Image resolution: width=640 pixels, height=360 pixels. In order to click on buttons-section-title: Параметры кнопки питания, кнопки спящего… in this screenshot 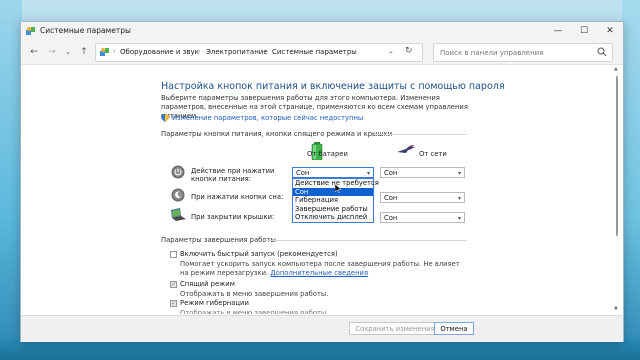, I will do `click(277, 134)`.